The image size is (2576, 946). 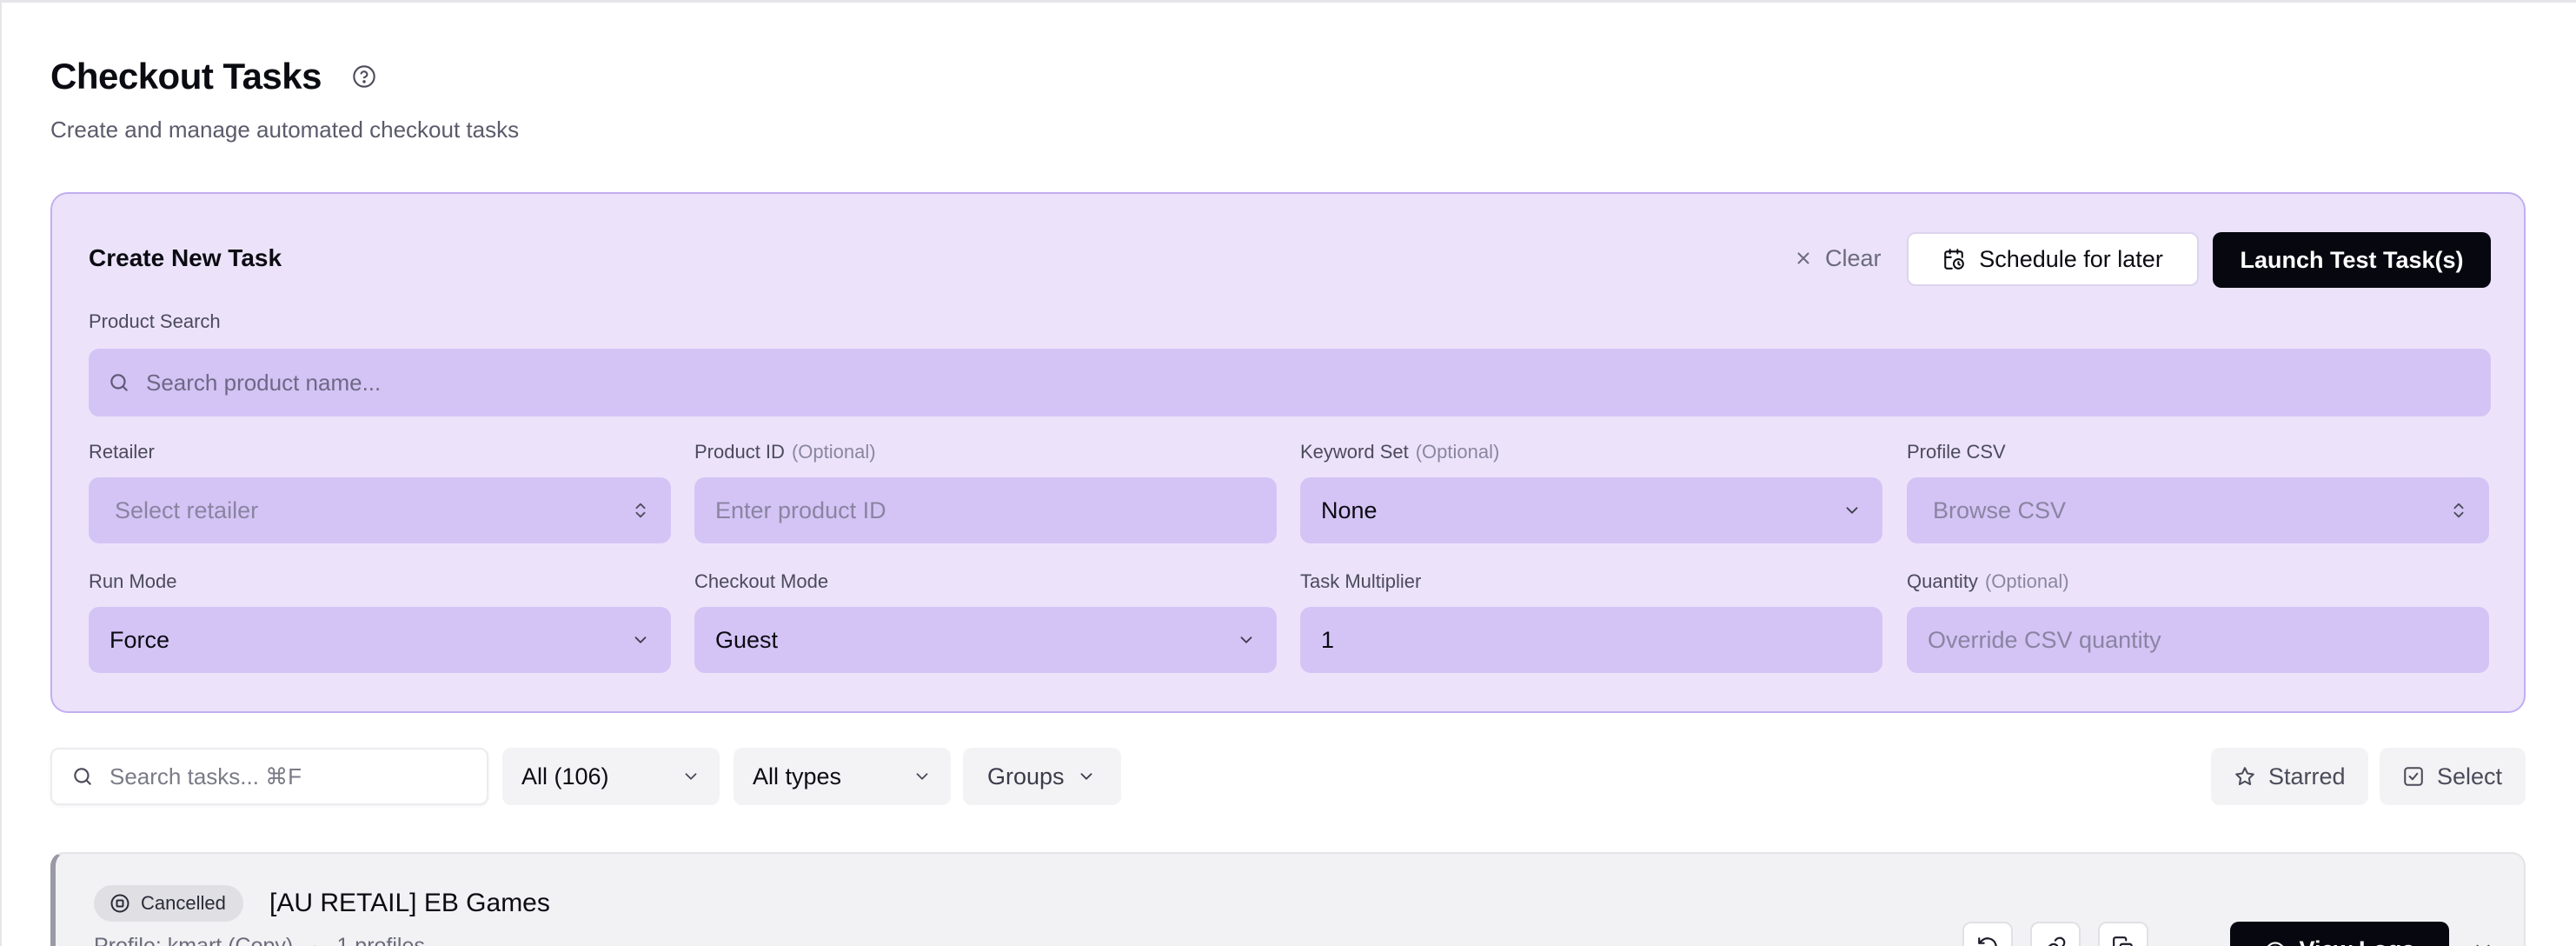 What do you see at coordinates (155, 321) in the screenshot?
I see `product-search-label: Product Search` at bounding box center [155, 321].